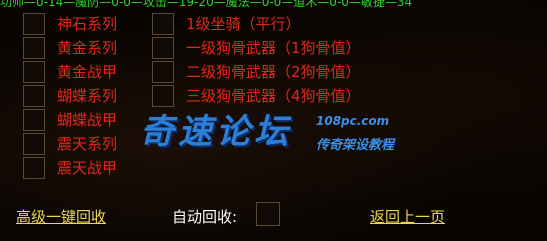 The height and width of the screenshot is (241, 547). I want to click on back-link: 返回上一页, so click(407, 216).